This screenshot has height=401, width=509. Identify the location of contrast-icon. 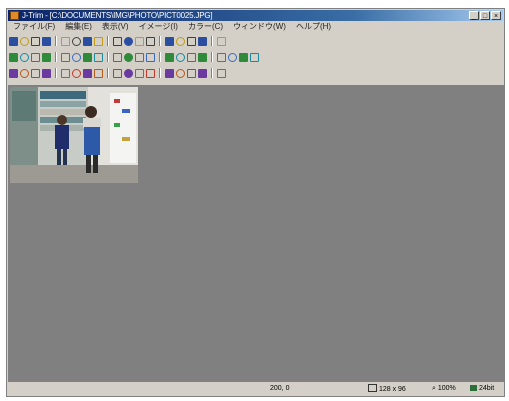
(139, 57).